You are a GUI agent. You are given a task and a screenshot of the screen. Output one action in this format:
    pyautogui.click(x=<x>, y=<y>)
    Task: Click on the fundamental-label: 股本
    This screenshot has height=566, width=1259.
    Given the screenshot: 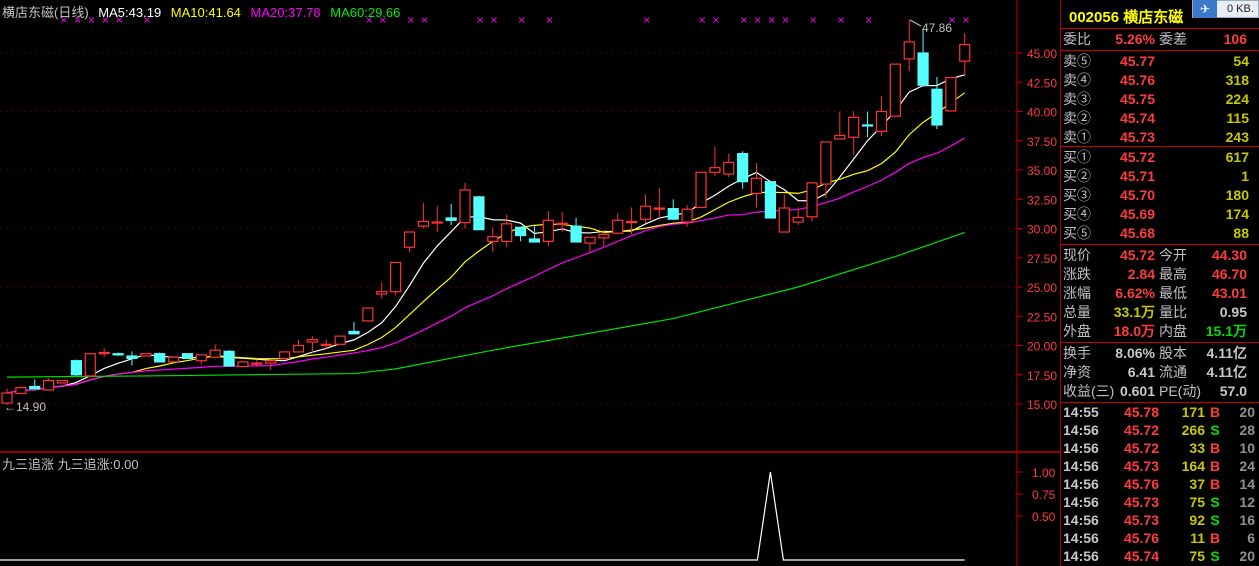 What is the action you would take?
    pyautogui.click(x=1173, y=352)
    